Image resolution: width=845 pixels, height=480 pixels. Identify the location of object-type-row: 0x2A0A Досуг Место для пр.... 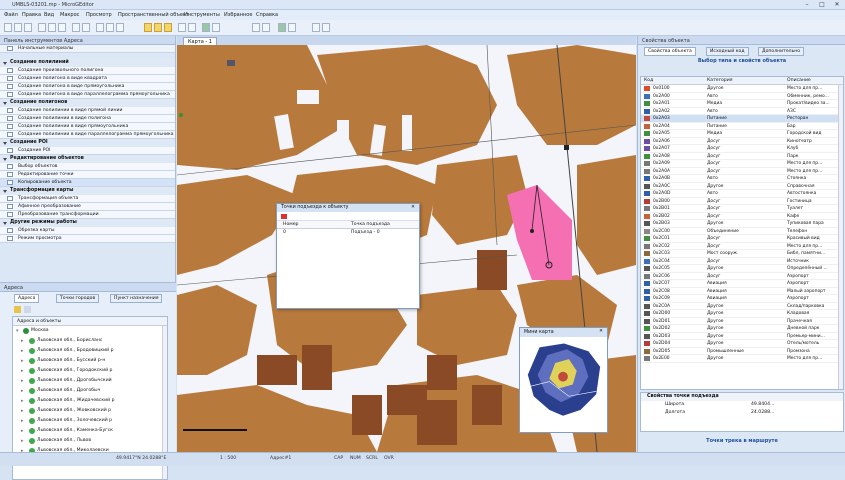
(742, 171).